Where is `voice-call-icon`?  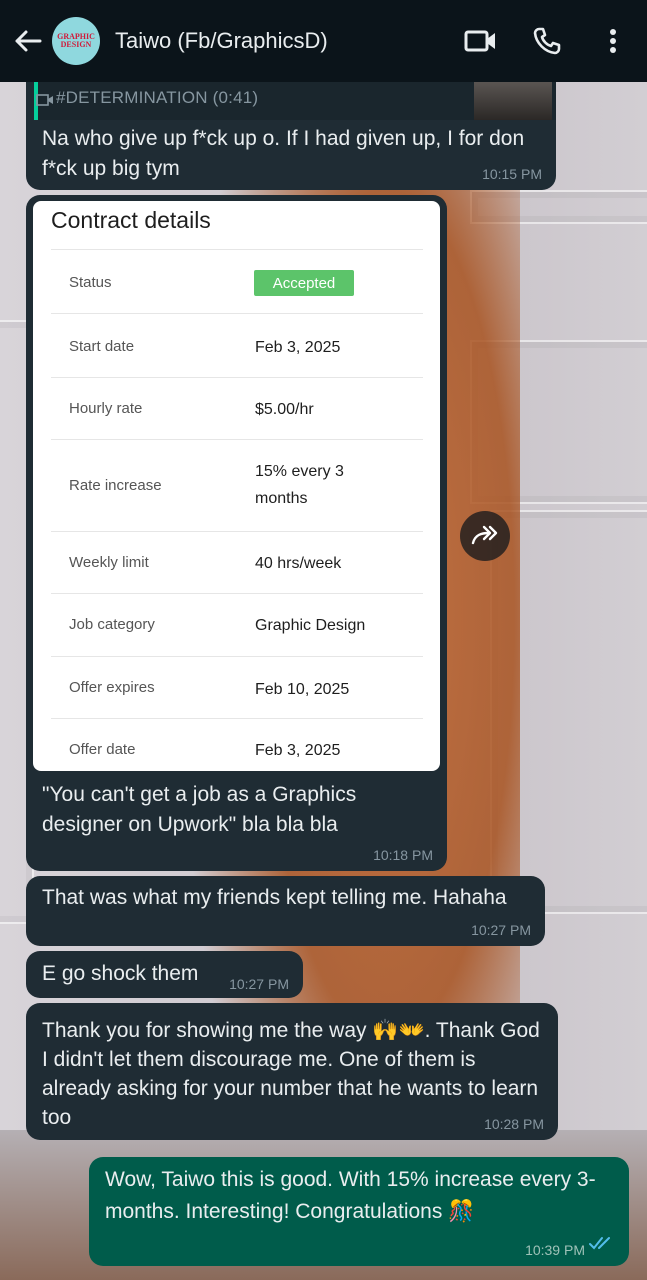 voice-call-icon is located at coordinates (547, 41).